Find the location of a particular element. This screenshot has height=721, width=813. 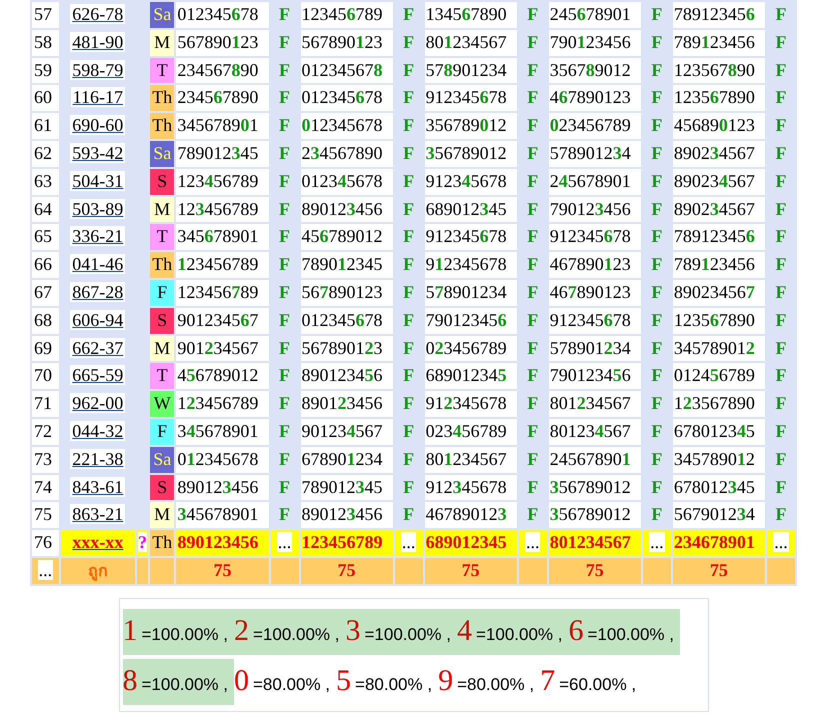

code-link: 221-38 is located at coordinates (98, 458).